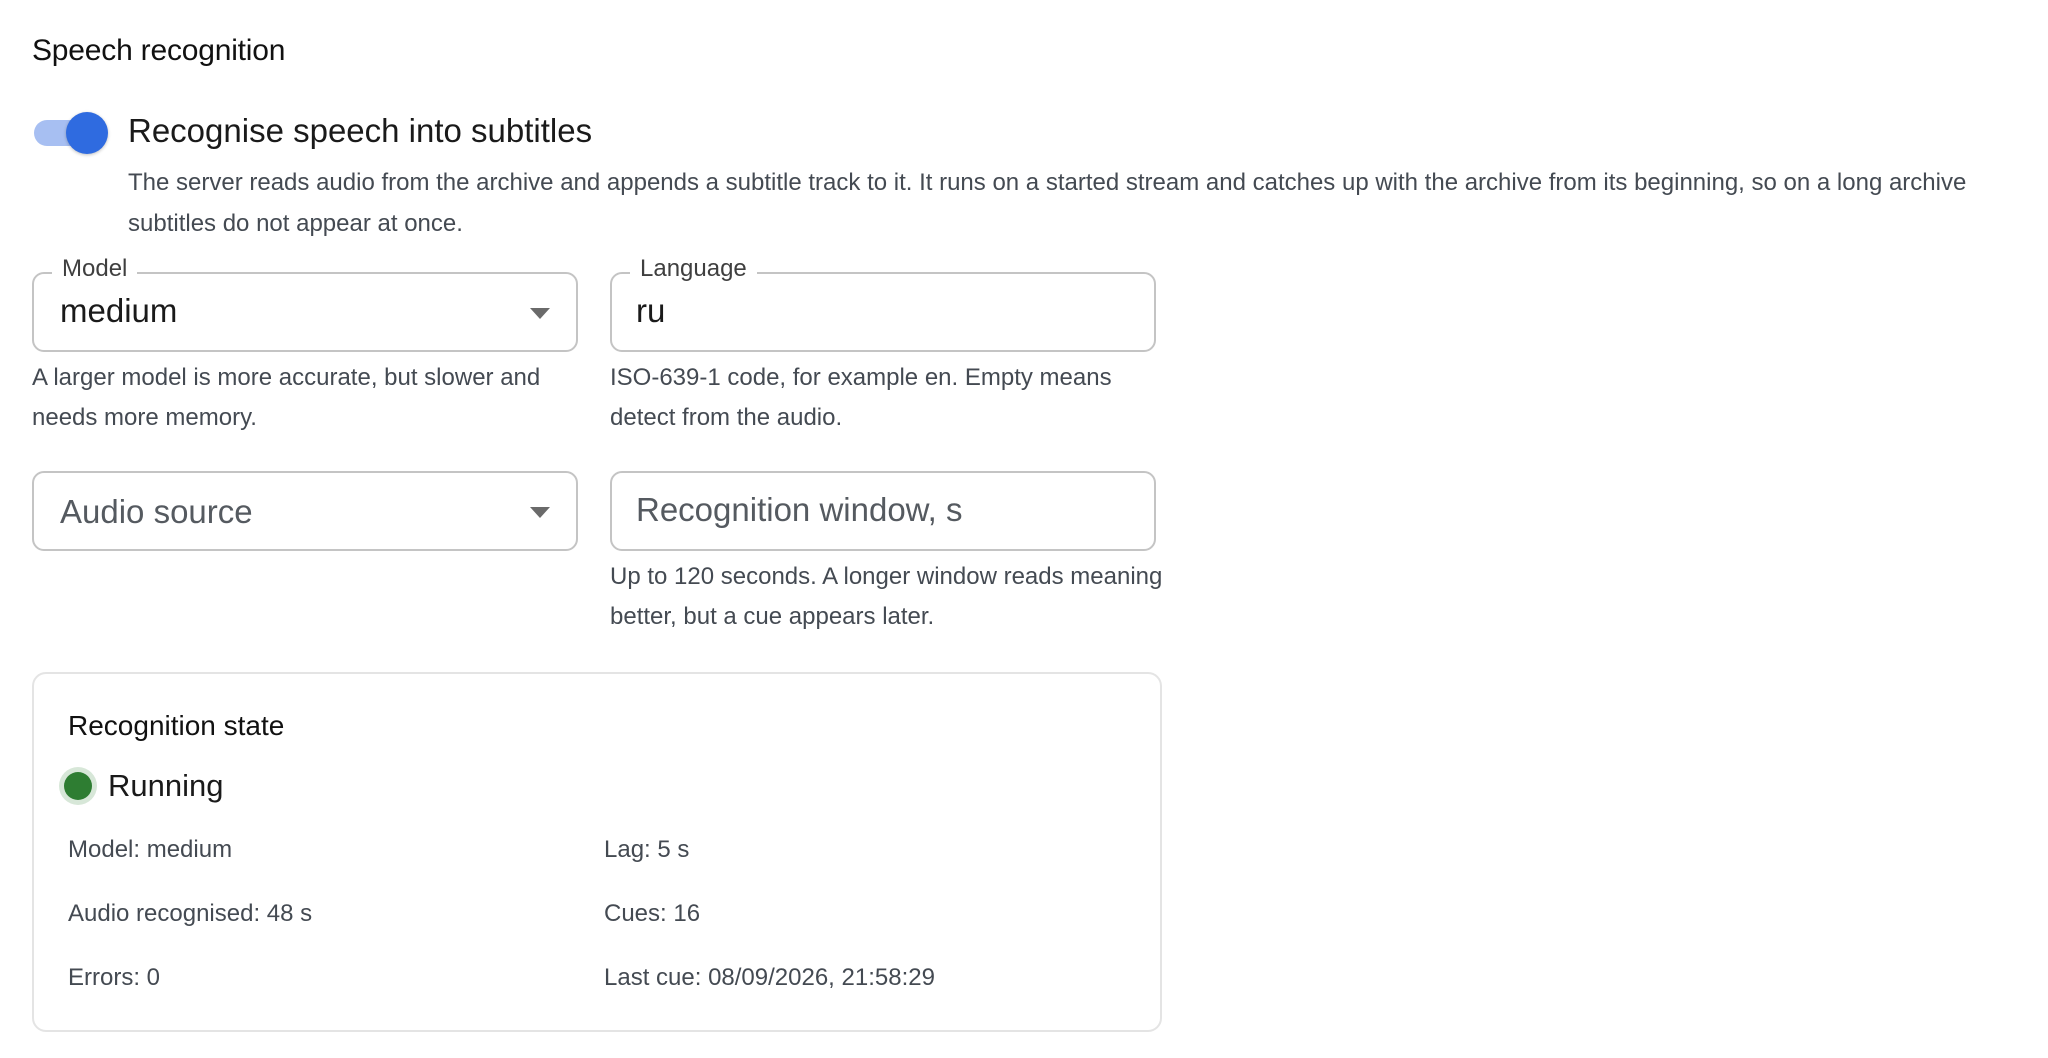 The width and height of the screenshot is (2048, 1058). I want to click on section-title: Speech recognition, so click(159, 50).